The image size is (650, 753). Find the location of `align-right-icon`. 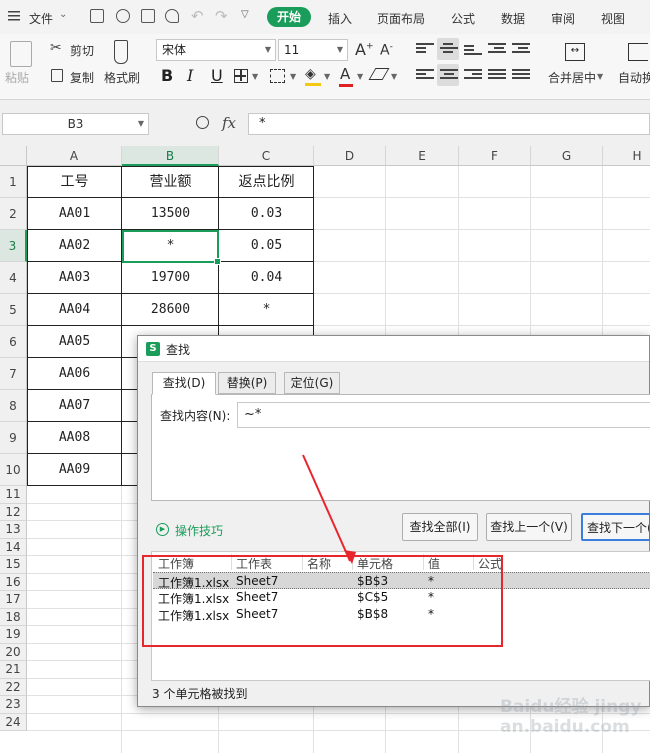

align-right-icon is located at coordinates (473, 76).